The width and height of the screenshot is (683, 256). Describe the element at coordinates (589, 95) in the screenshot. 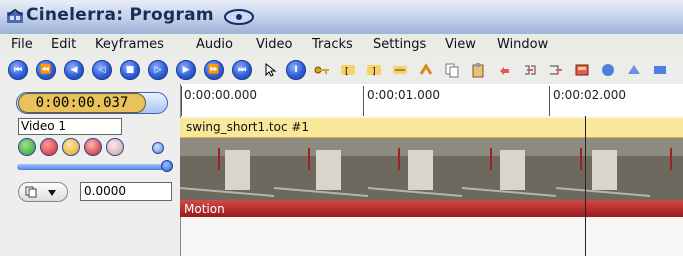

I see `ruler-label-2: 0:00:02.000` at that location.